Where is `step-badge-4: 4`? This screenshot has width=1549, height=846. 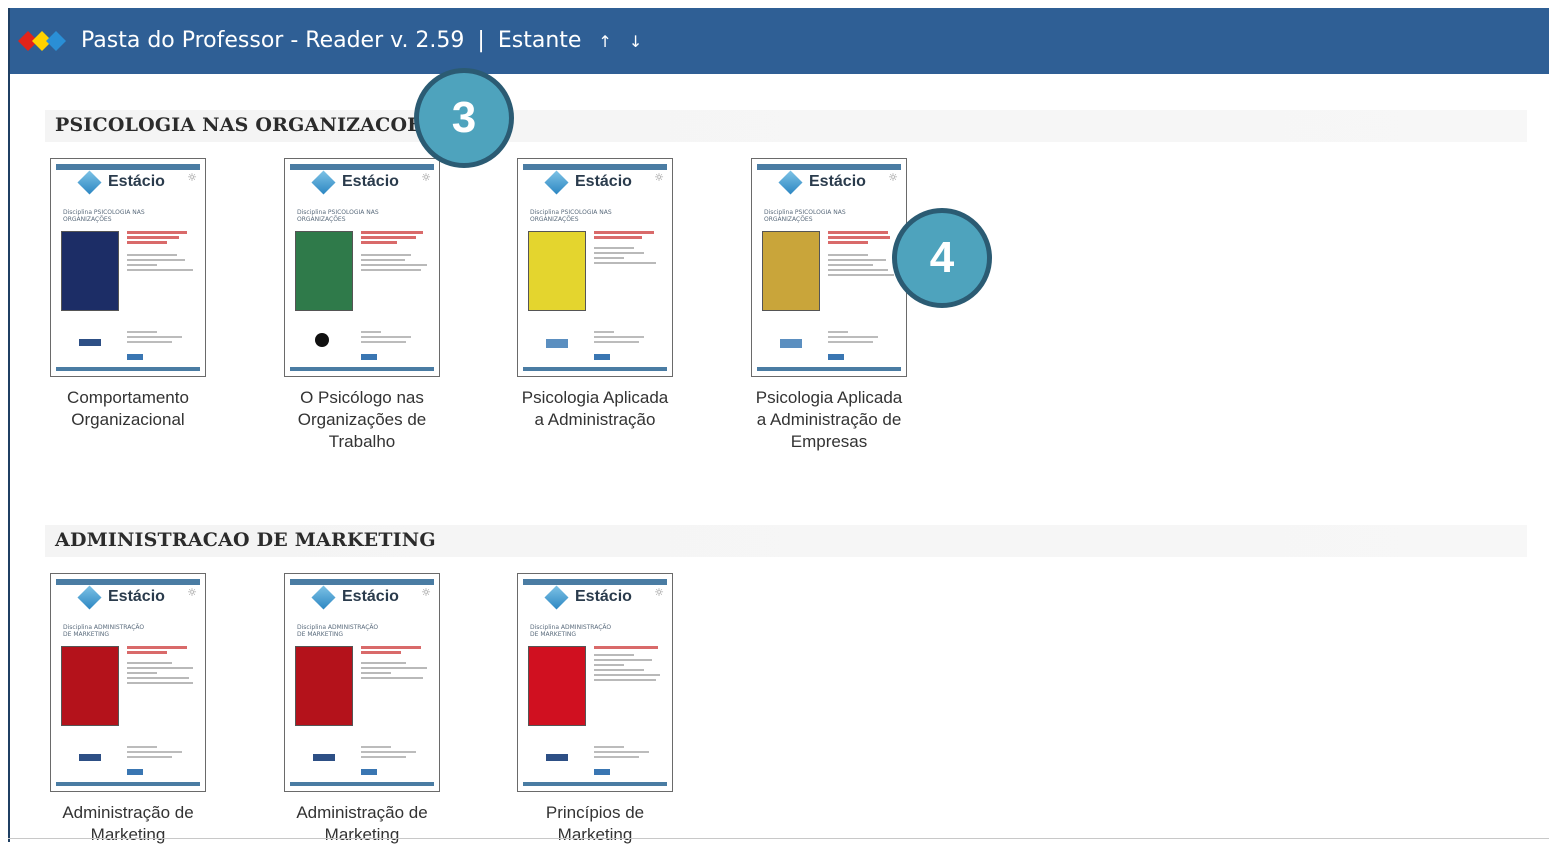 step-badge-4: 4 is located at coordinates (942, 258).